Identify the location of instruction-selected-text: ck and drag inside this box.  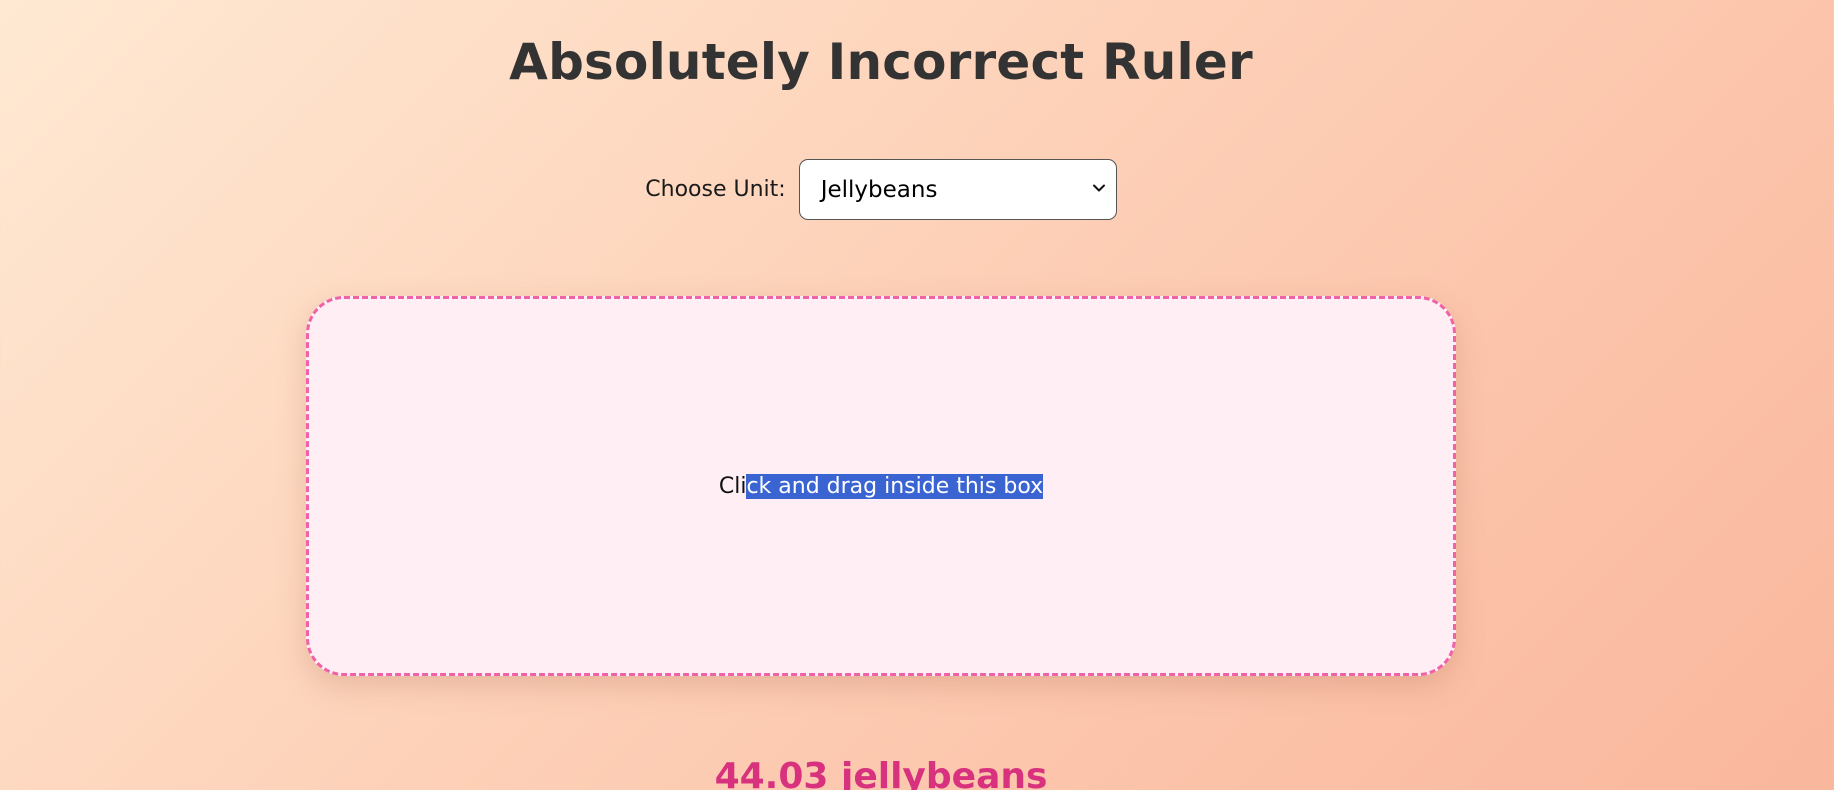
(895, 486).